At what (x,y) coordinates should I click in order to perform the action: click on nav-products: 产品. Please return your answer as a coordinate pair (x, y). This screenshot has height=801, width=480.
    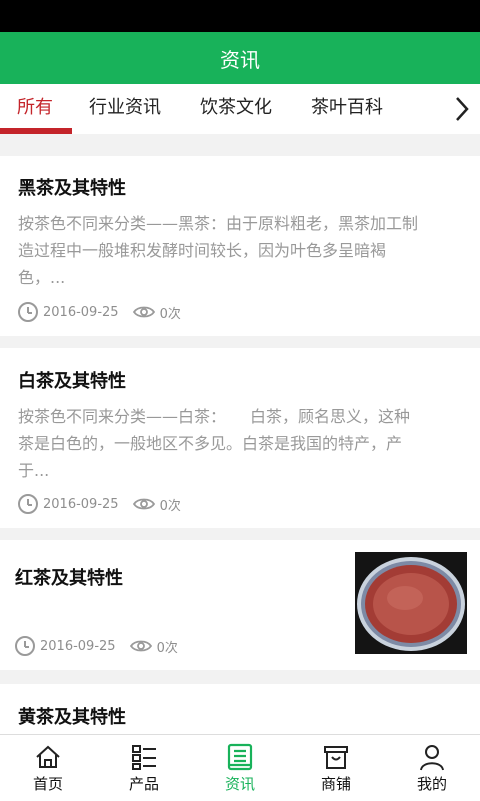
    Looking at the image, I should click on (144, 768).